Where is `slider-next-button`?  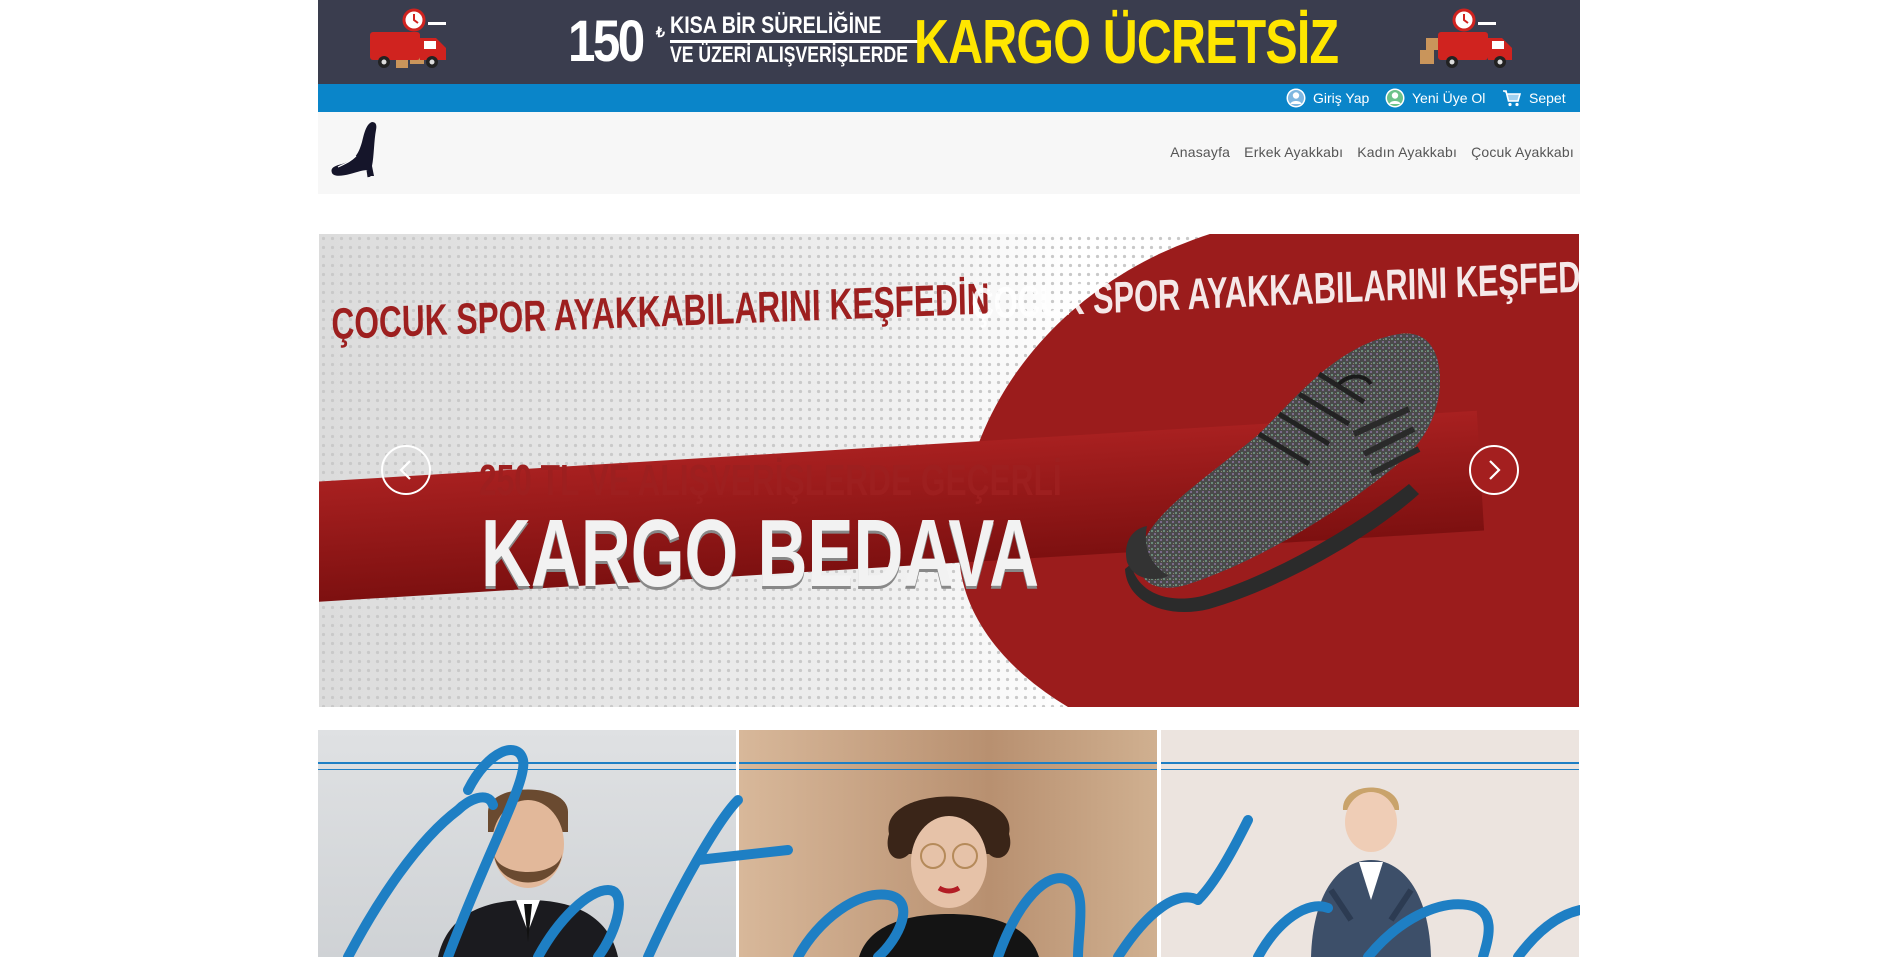
slider-next-button is located at coordinates (1494, 470).